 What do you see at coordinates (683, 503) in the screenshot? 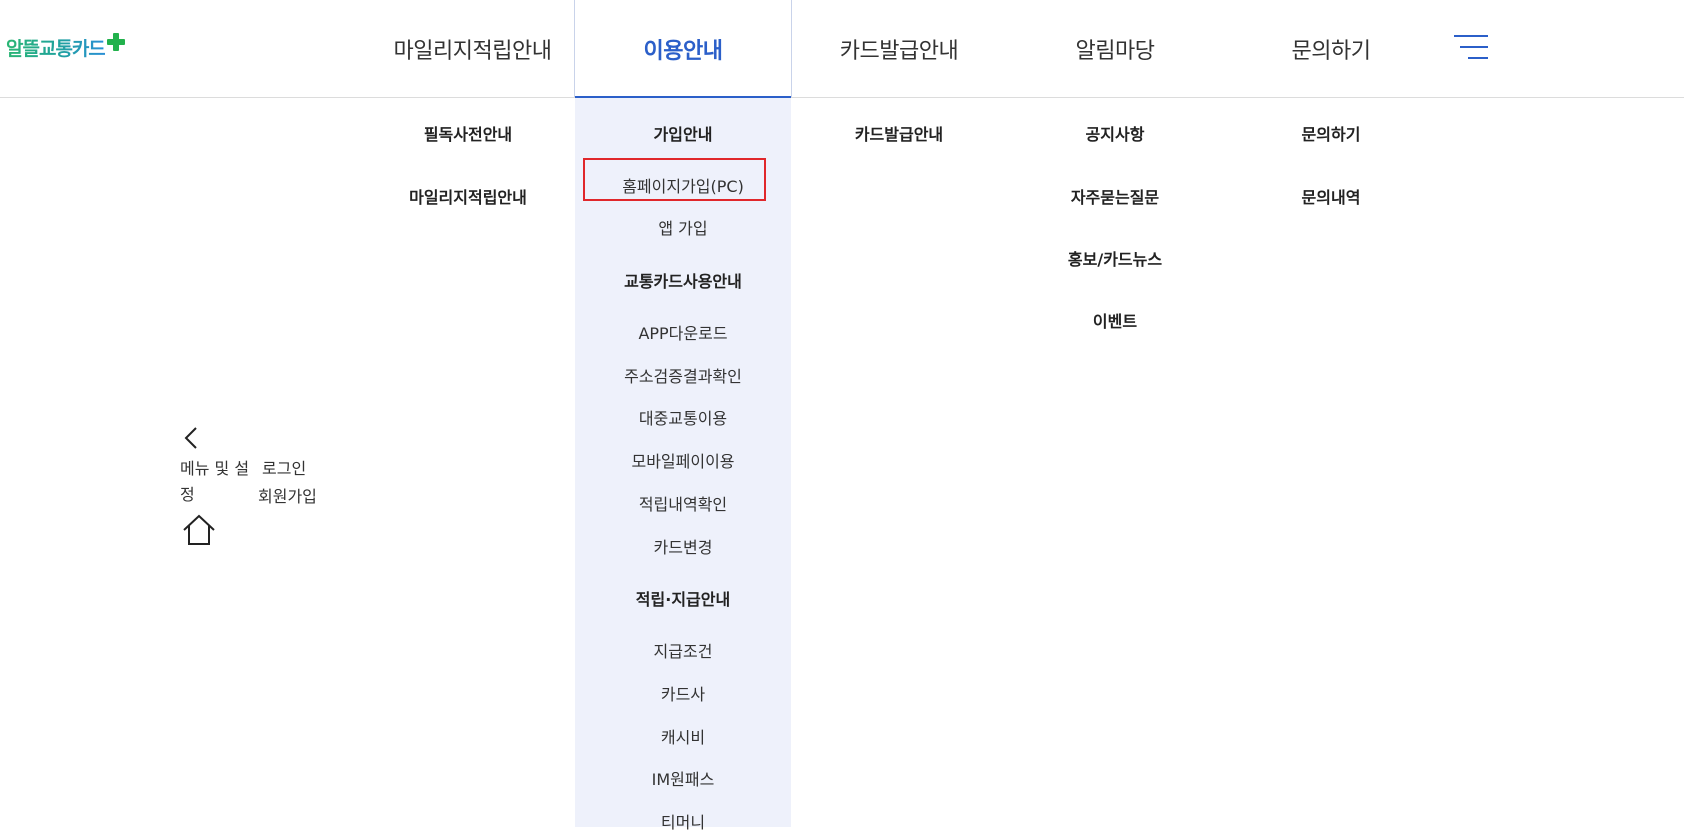
I see `menu-item-points-history: 적립내역확인` at bounding box center [683, 503].